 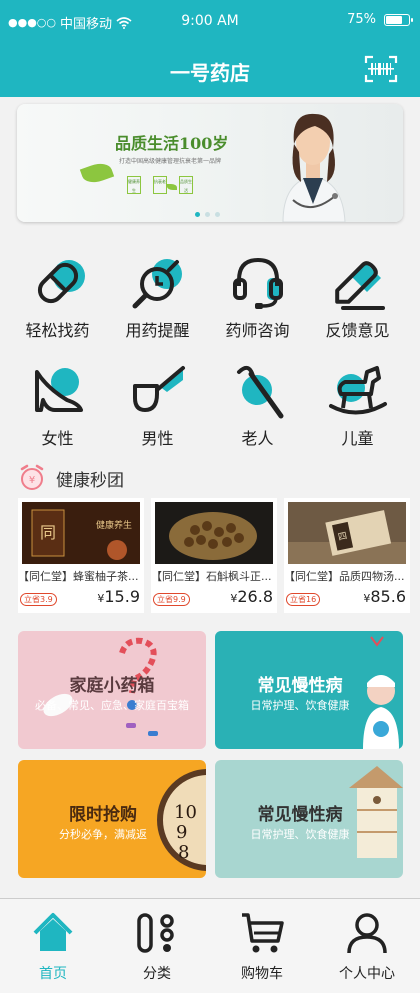 I want to click on pencil-icon, so click(x=360, y=285).